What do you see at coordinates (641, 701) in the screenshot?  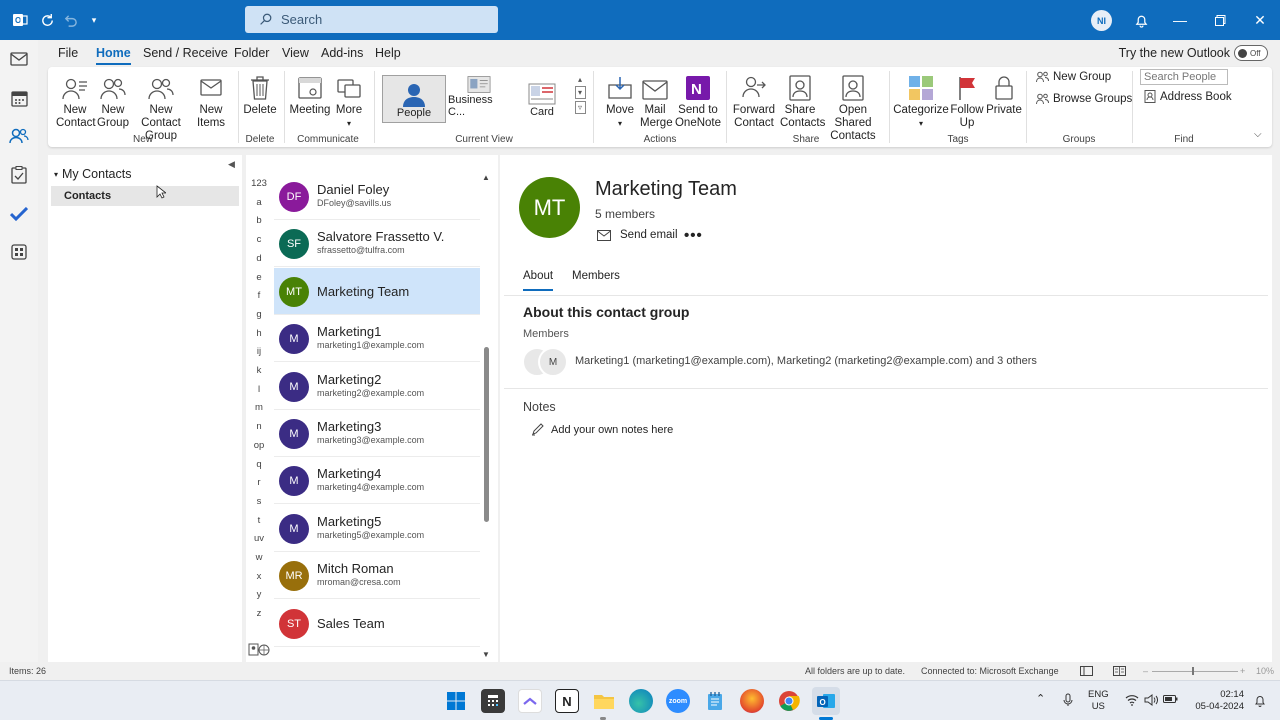 I see `edge-icon` at bounding box center [641, 701].